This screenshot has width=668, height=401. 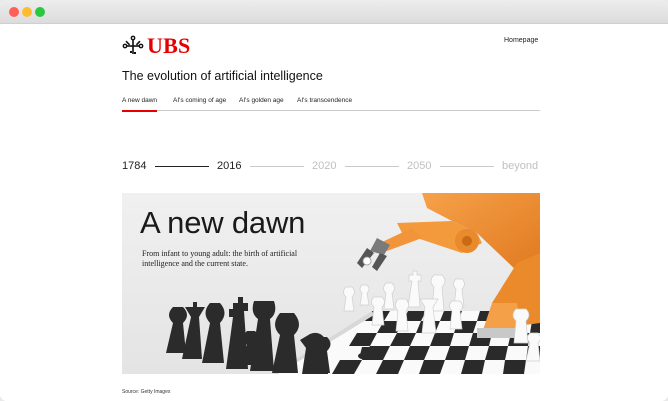 What do you see at coordinates (261, 104) in the screenshot?
I see `tab-ais-golden-age: AI's golden age` at bounding box center [261, 104].